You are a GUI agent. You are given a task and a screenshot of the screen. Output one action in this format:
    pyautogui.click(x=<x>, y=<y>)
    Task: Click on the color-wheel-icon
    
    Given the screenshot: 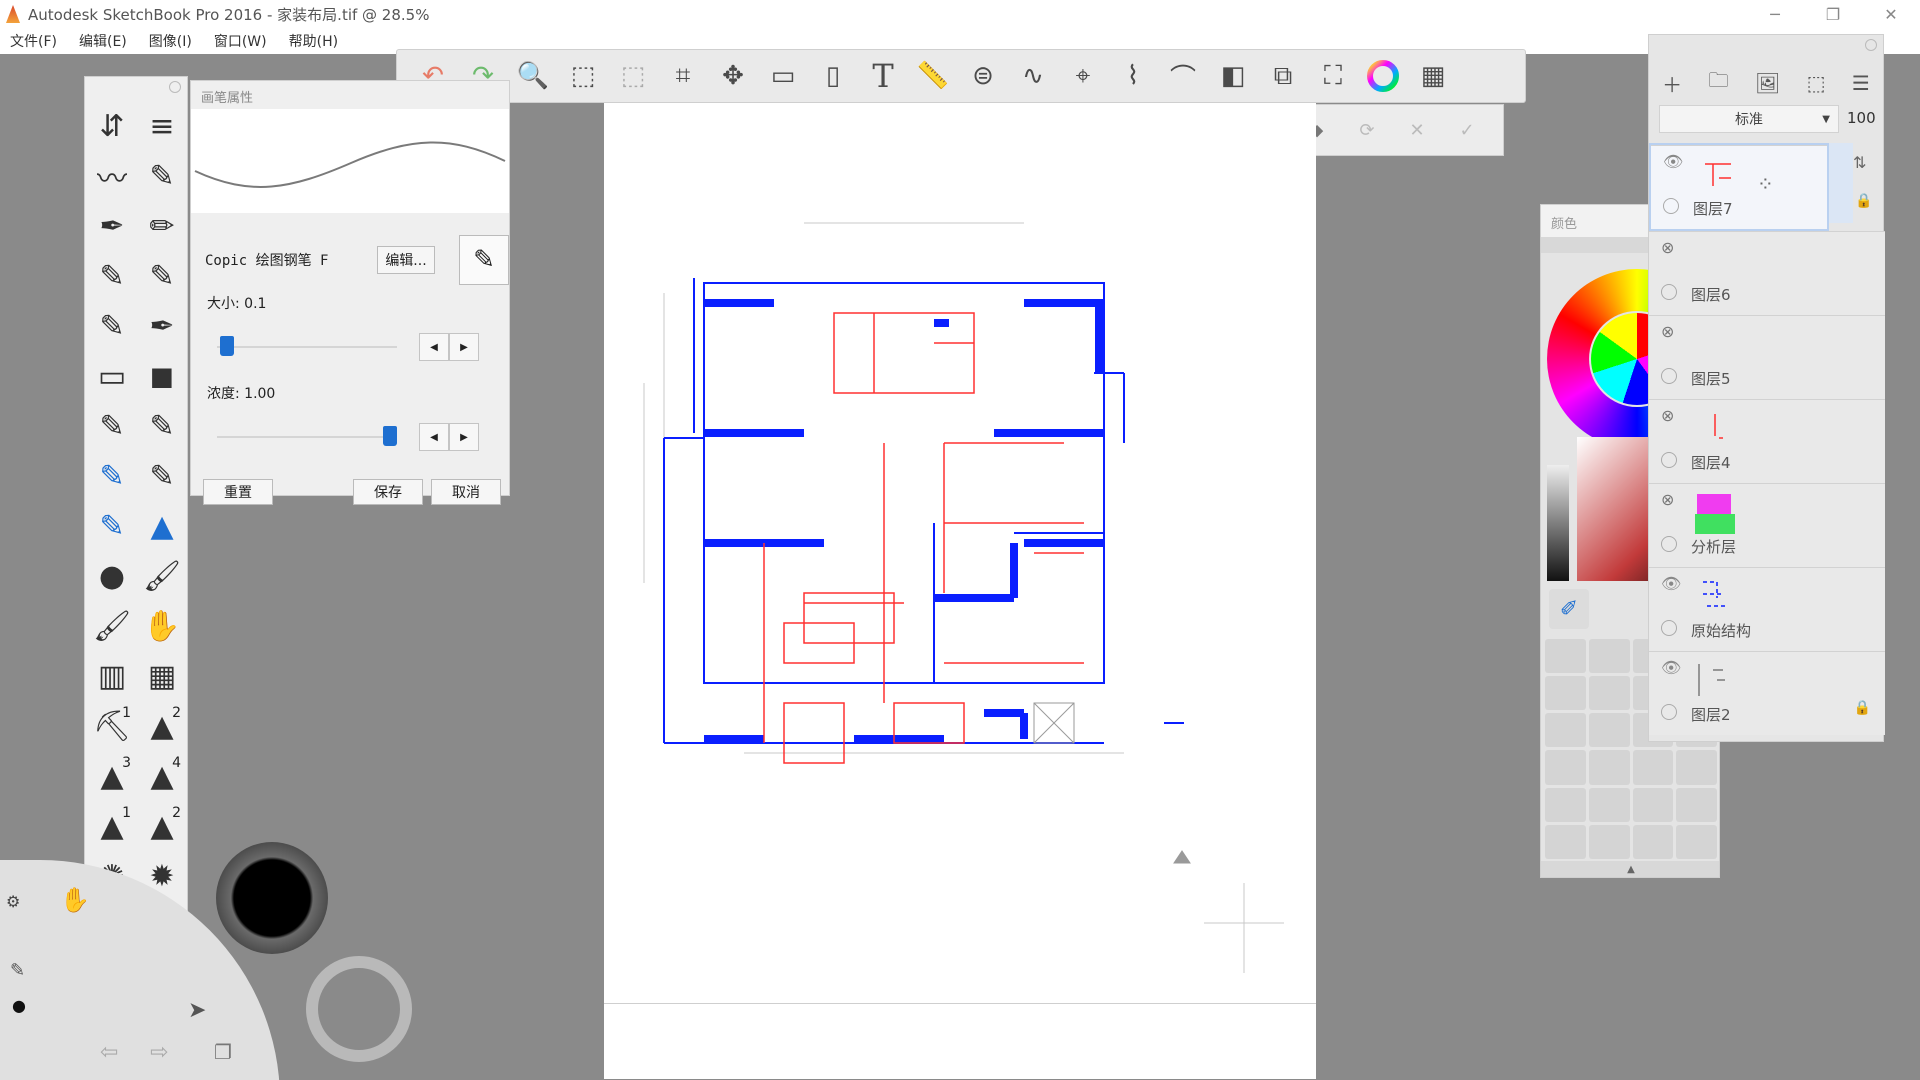 What is the action you would take?
    pyautogui.click(x=1383, y=76)
    